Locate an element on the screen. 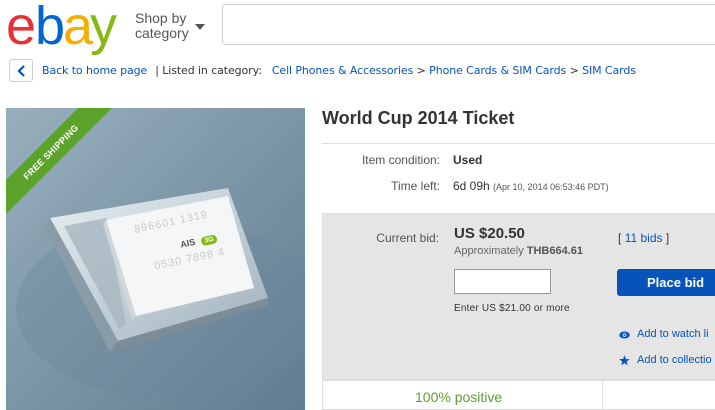 This screenshot has height=410, width=715. ebay-logo: e b a y is located at coordinates (64, 28).